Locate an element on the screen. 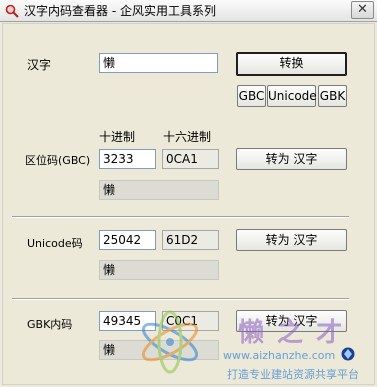  unicode-to-hanzi-button: 转为 汉字 is located at coordinates (291, 240).